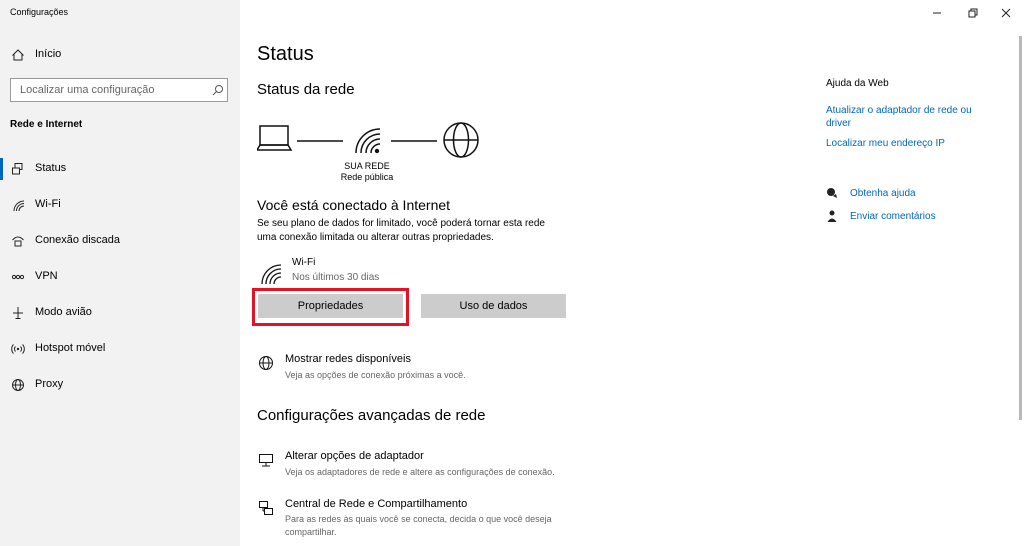 This screenshot has width=1024, height=546. I want to click on sidebar-item-airplane: Modo avião, so click(120, 313).